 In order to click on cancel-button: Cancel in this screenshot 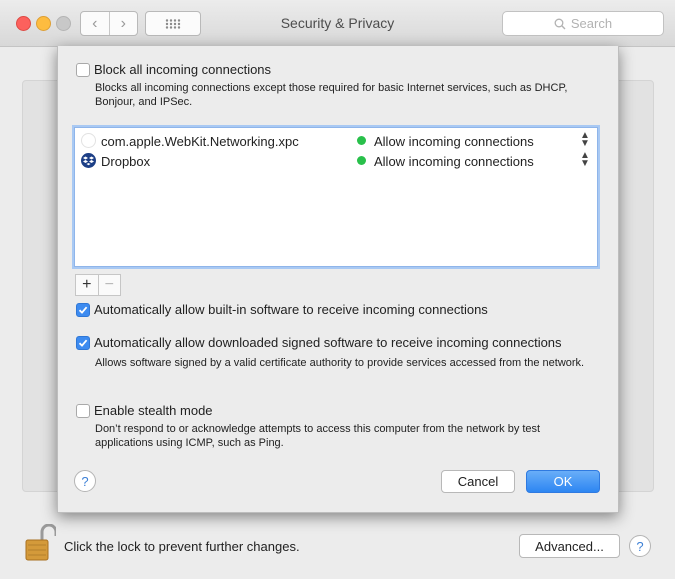, I will do `click(478, 481)`.